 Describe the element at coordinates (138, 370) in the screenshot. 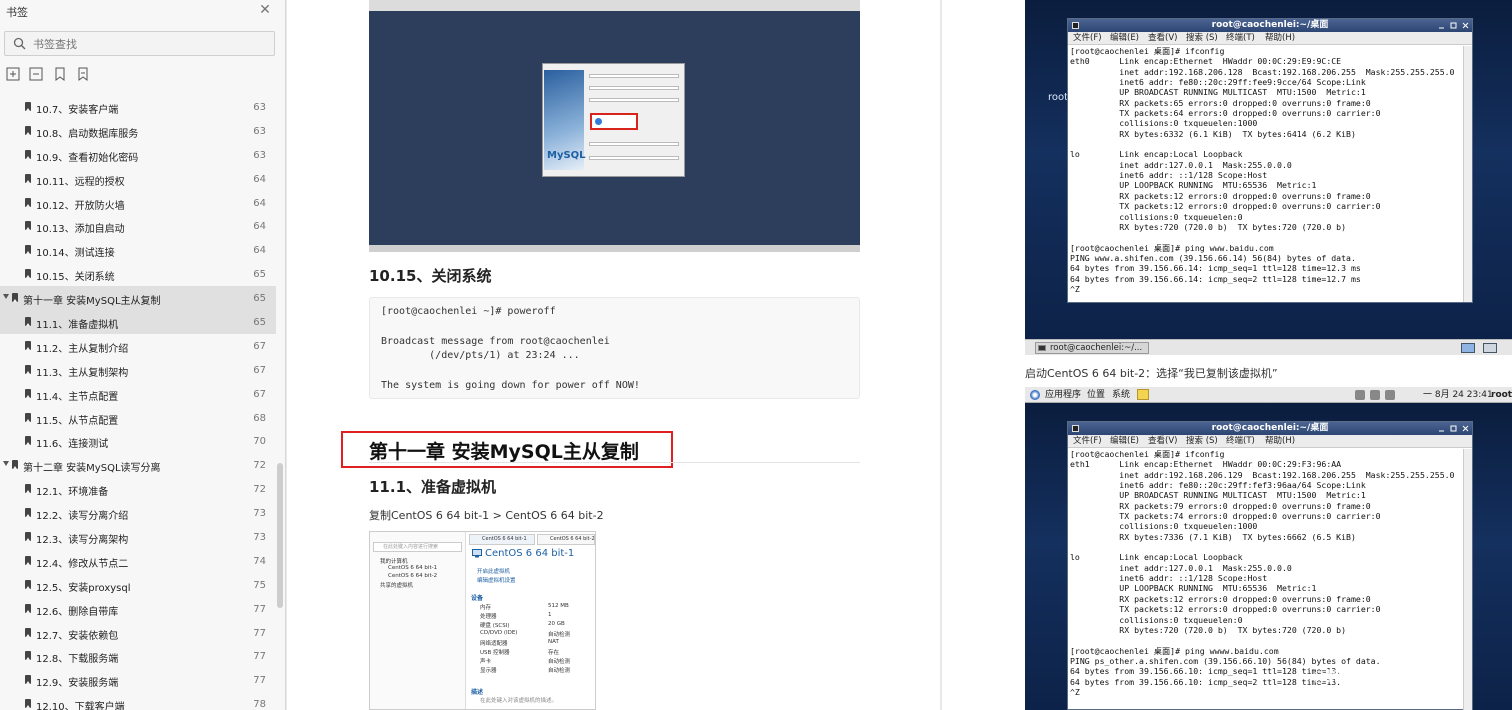

I see `bookmark-item: 11.3、主从复制架构 67` at that location.